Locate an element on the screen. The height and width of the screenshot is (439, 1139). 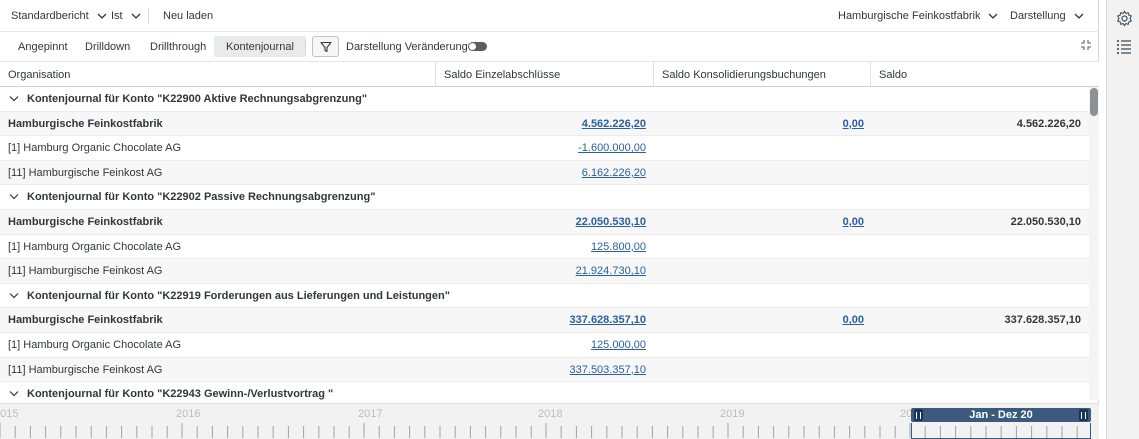
saldo-einzel-link: 125.000,00 is located at coordinates (618, 345).